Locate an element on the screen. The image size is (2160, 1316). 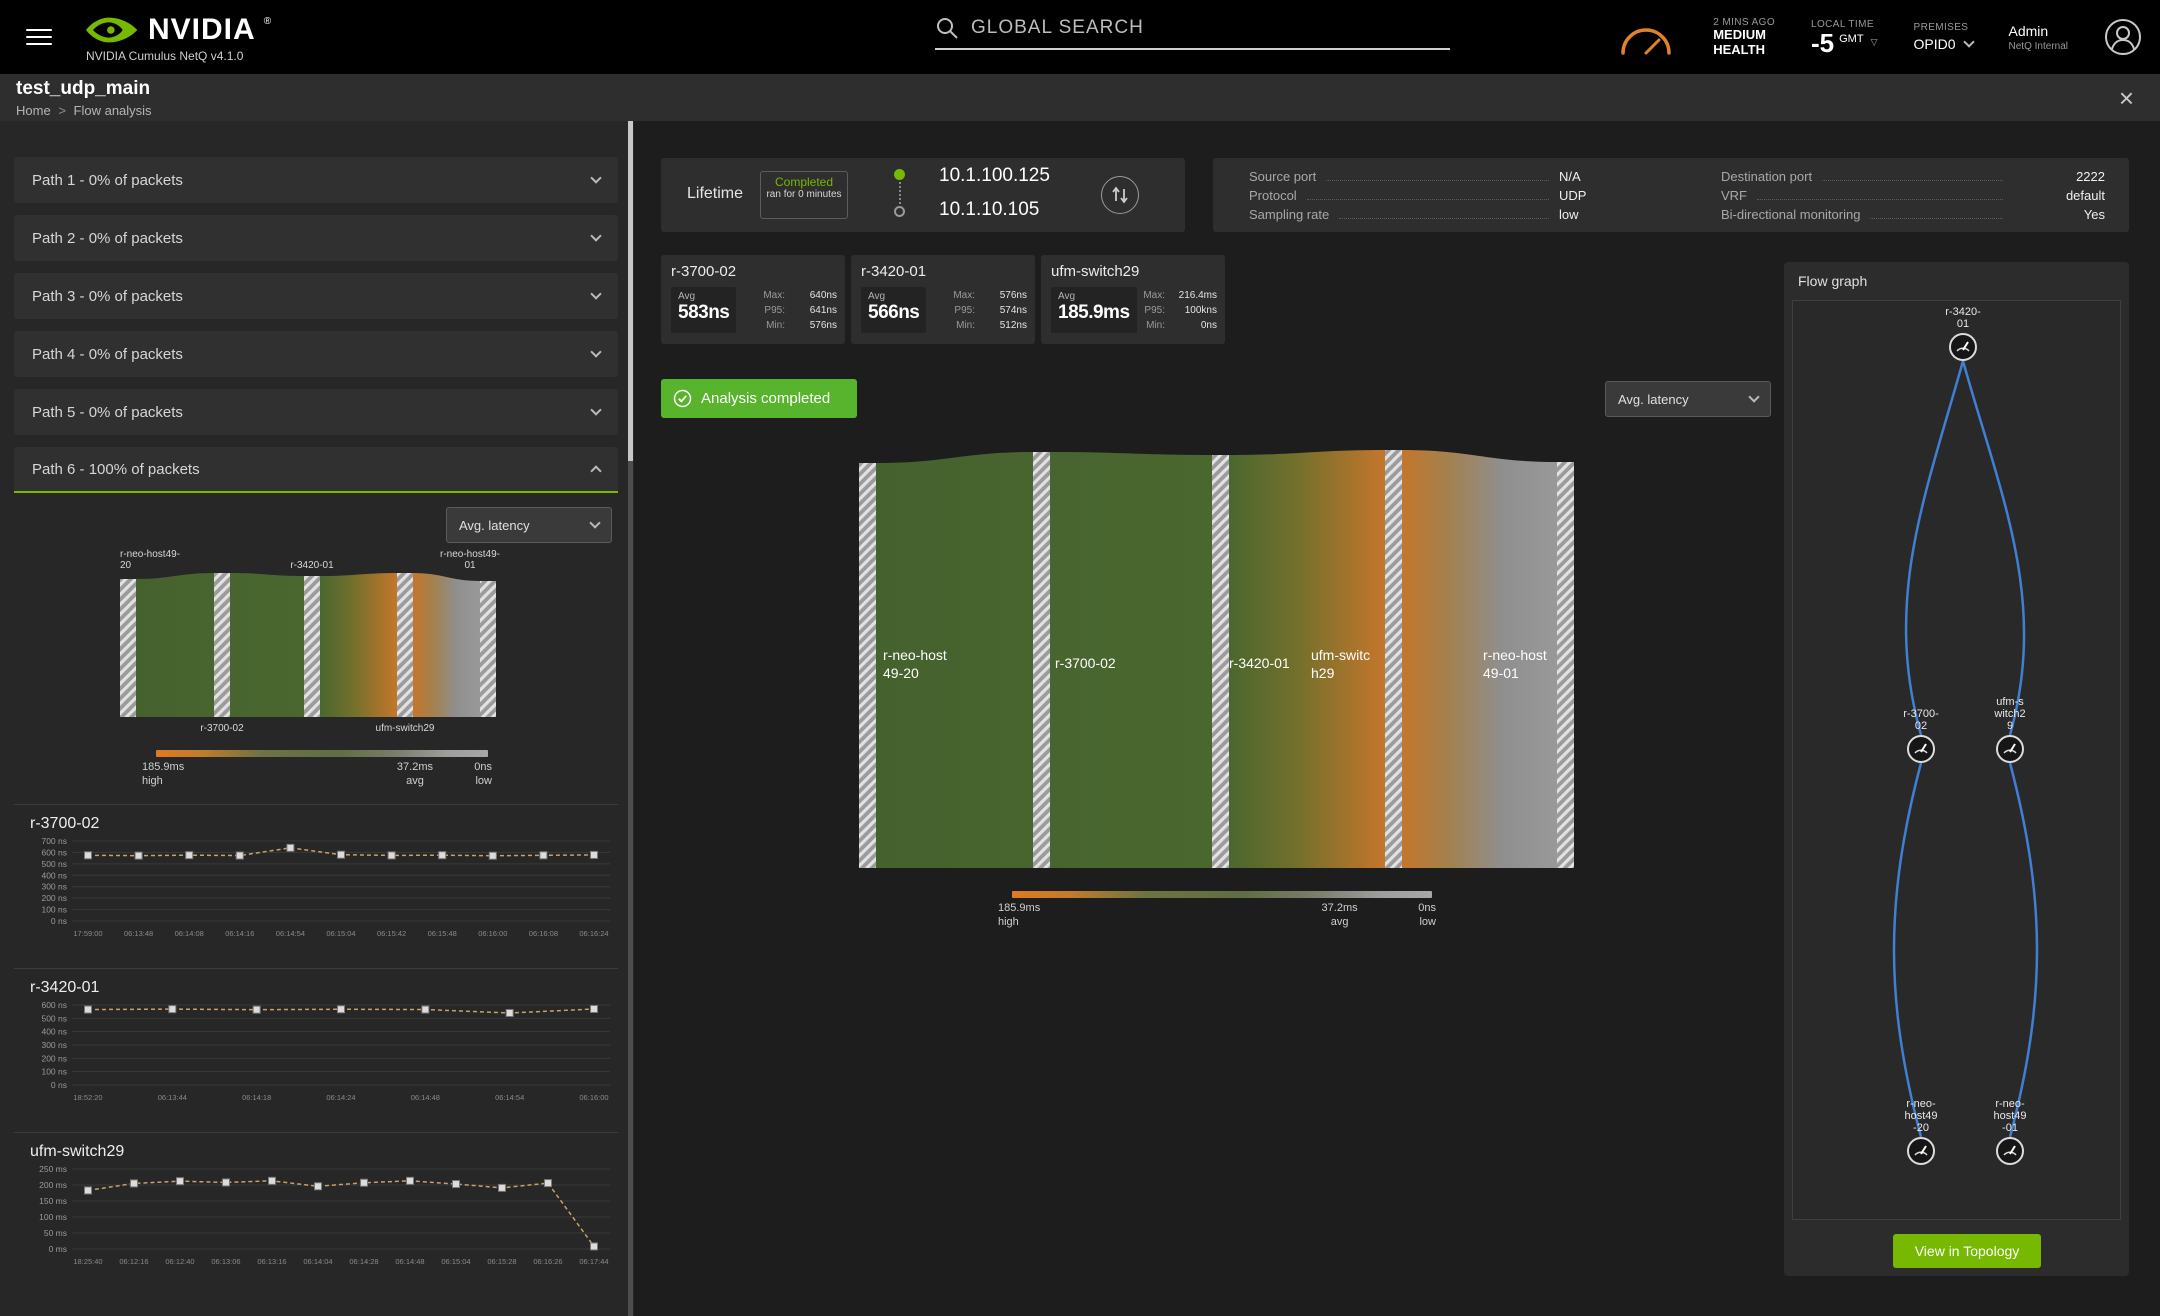
stat-value: 512ns is located at coordinates (1013, 325).